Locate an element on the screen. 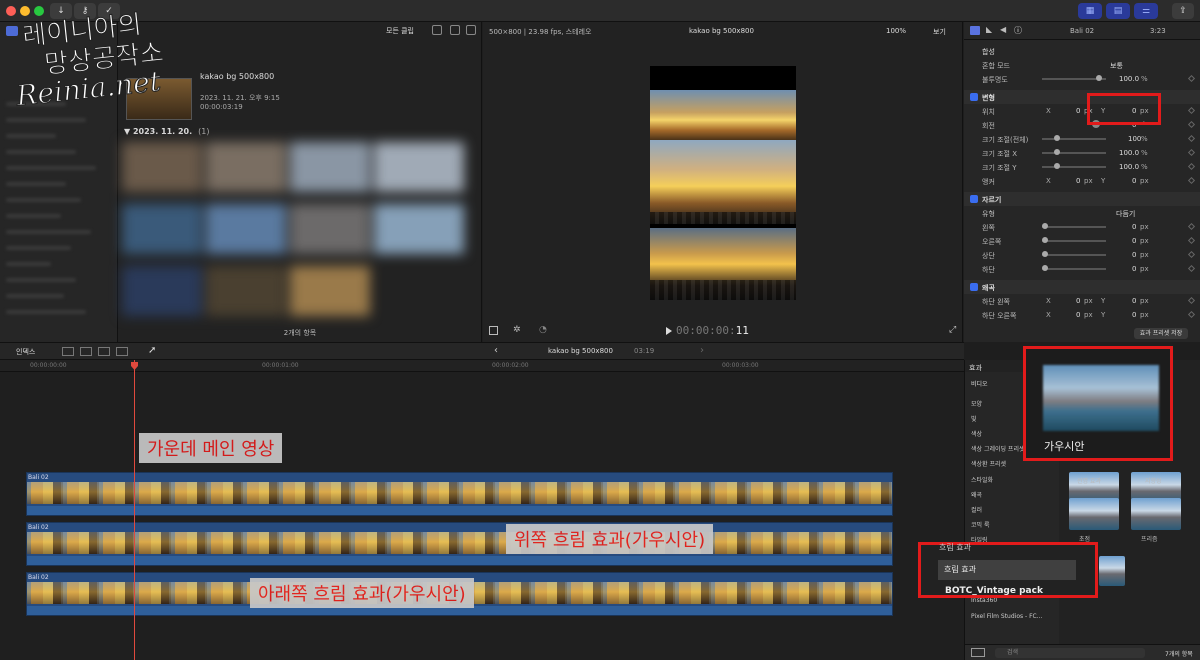 The image size is (1200, 660). opacity-value: 100.0 is located at coordinates (1129, 79).